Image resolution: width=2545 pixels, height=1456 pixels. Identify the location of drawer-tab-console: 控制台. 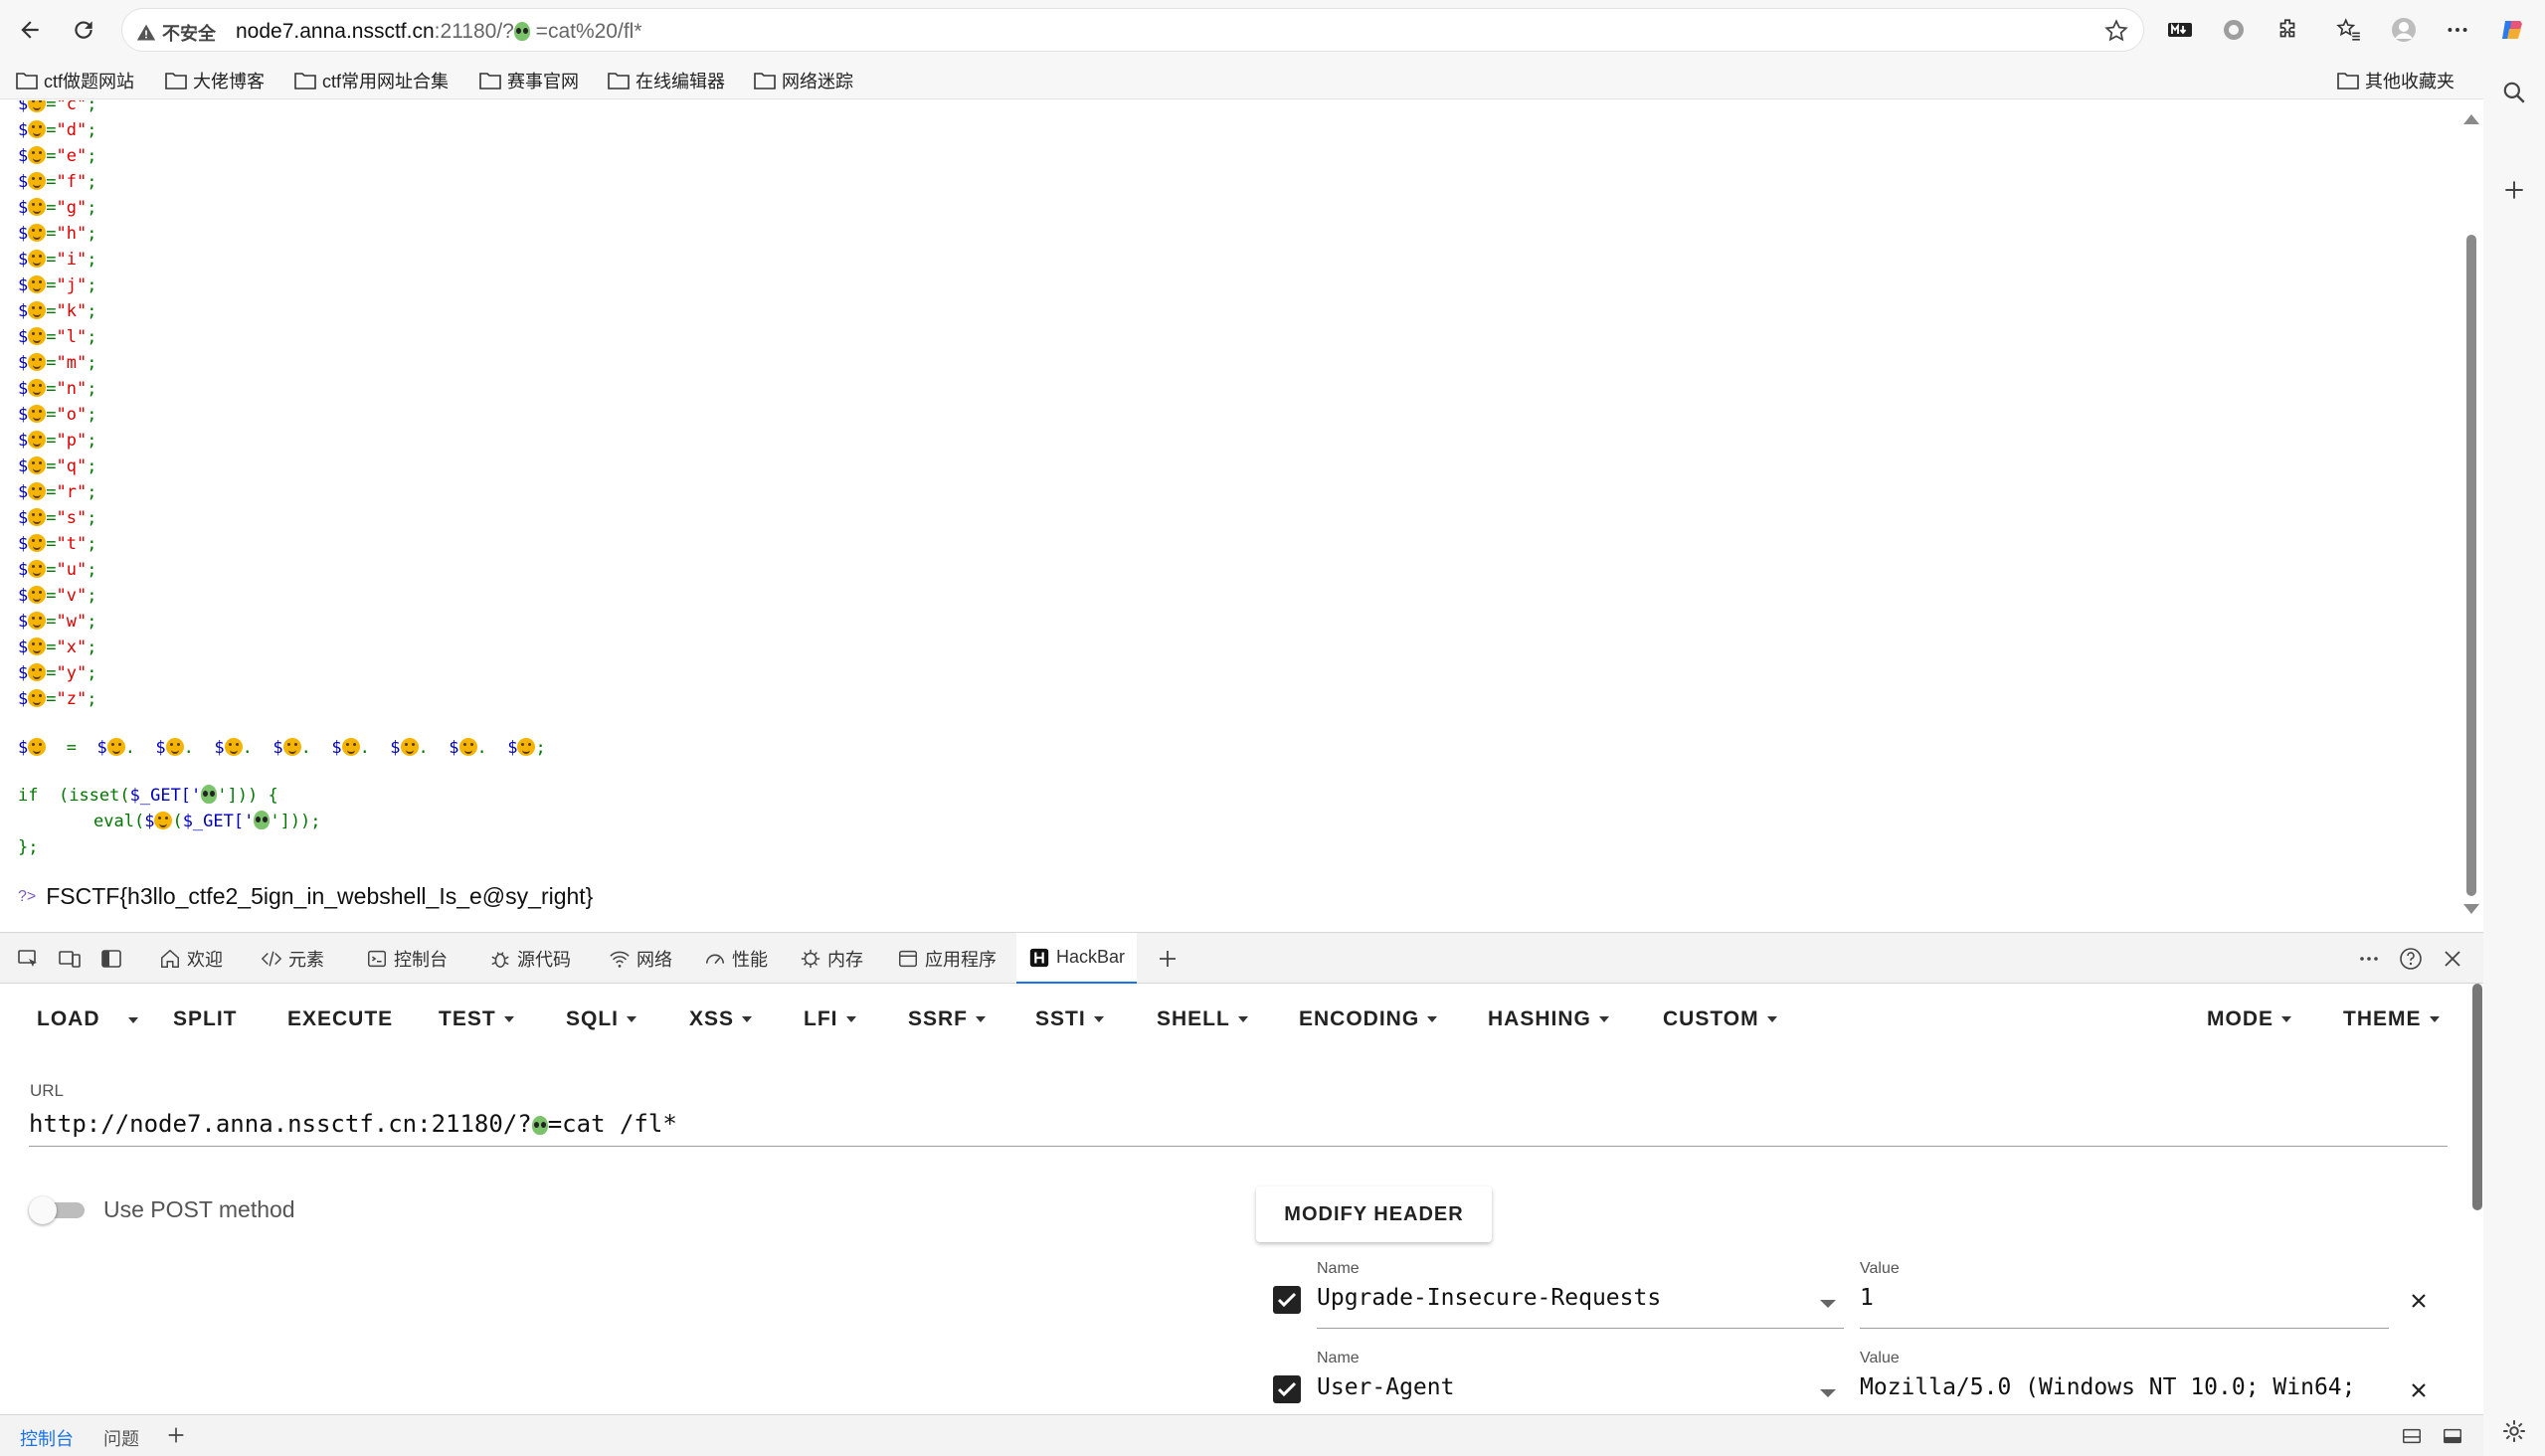
(47, 1438).